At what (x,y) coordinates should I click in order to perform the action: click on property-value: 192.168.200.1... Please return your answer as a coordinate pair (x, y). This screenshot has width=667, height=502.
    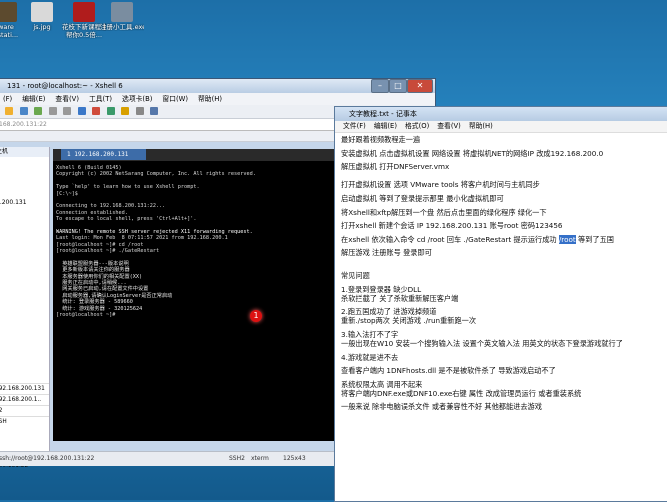
    Looking at the image, I should click on (24, 399).